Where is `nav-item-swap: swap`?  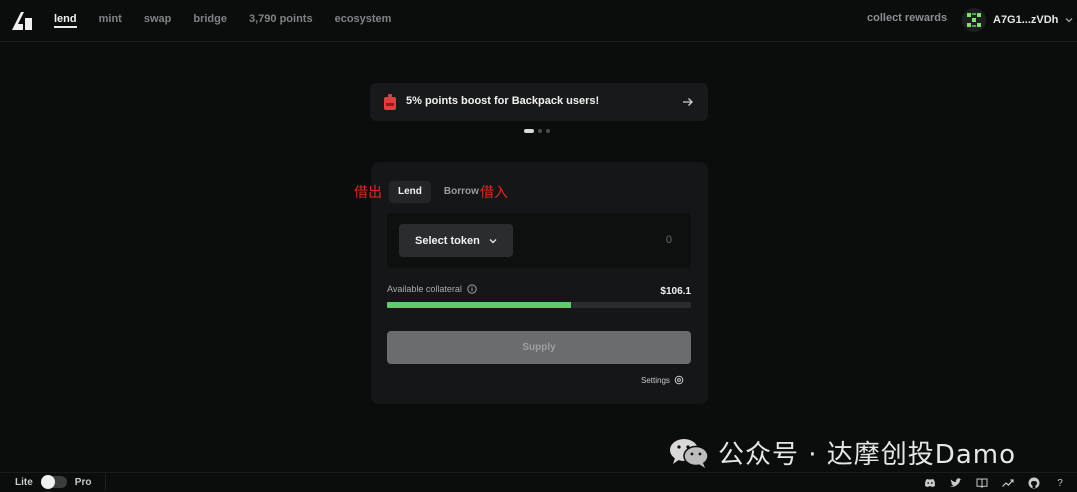
nav-item-swap: swap is located at coordinates (158, 21).